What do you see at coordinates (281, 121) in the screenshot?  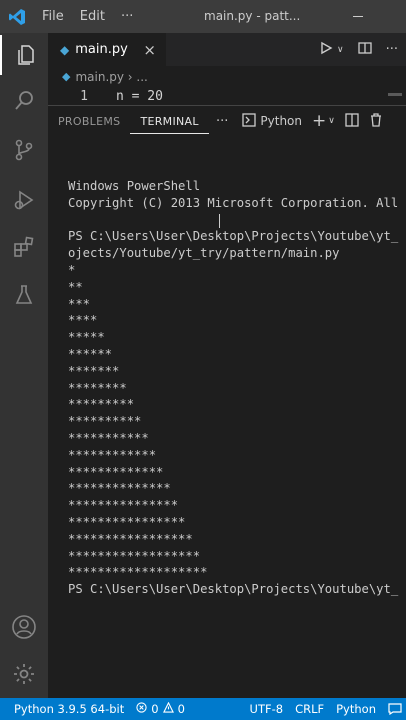 I see `terminal-profile-label: Python` at bounding box center [281, 121].